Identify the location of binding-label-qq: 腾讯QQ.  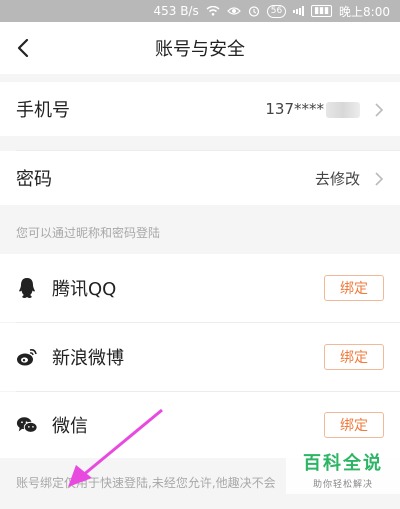
(84, 289).